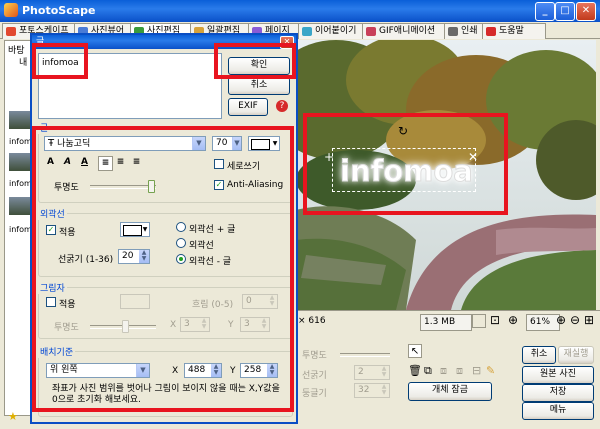 This screenshot has height=429, width=600. What do you see at coordinates (66, 328) in the screenshot?
I see `shadow-transparency-label: 투명도` at bounding box center [66, 328].